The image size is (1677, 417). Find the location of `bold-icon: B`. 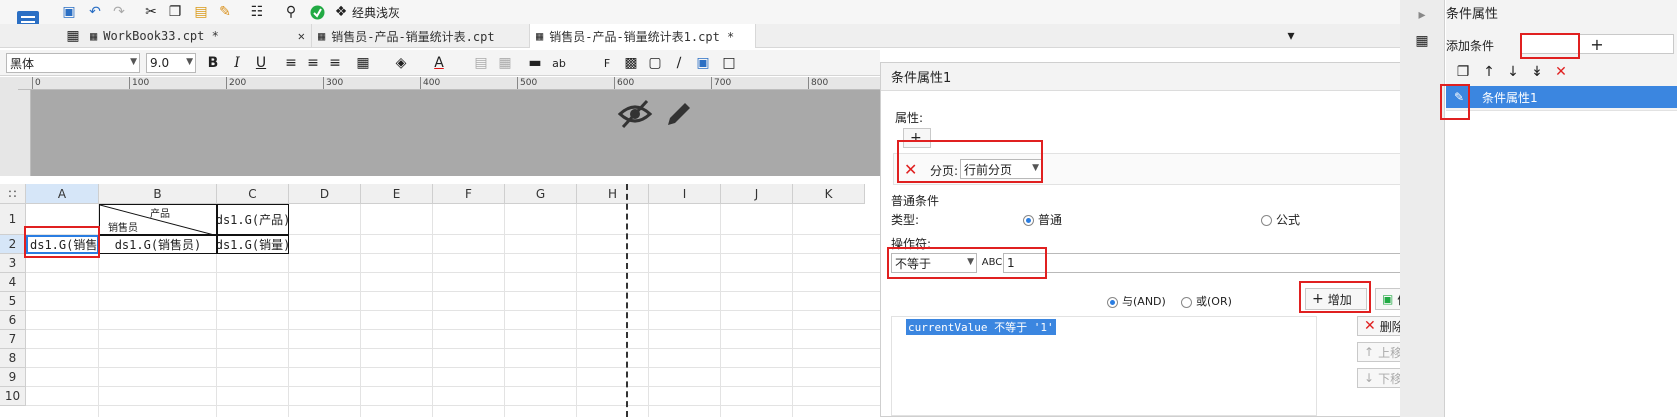

bold-icon: B is located at coordinates (213, 63).